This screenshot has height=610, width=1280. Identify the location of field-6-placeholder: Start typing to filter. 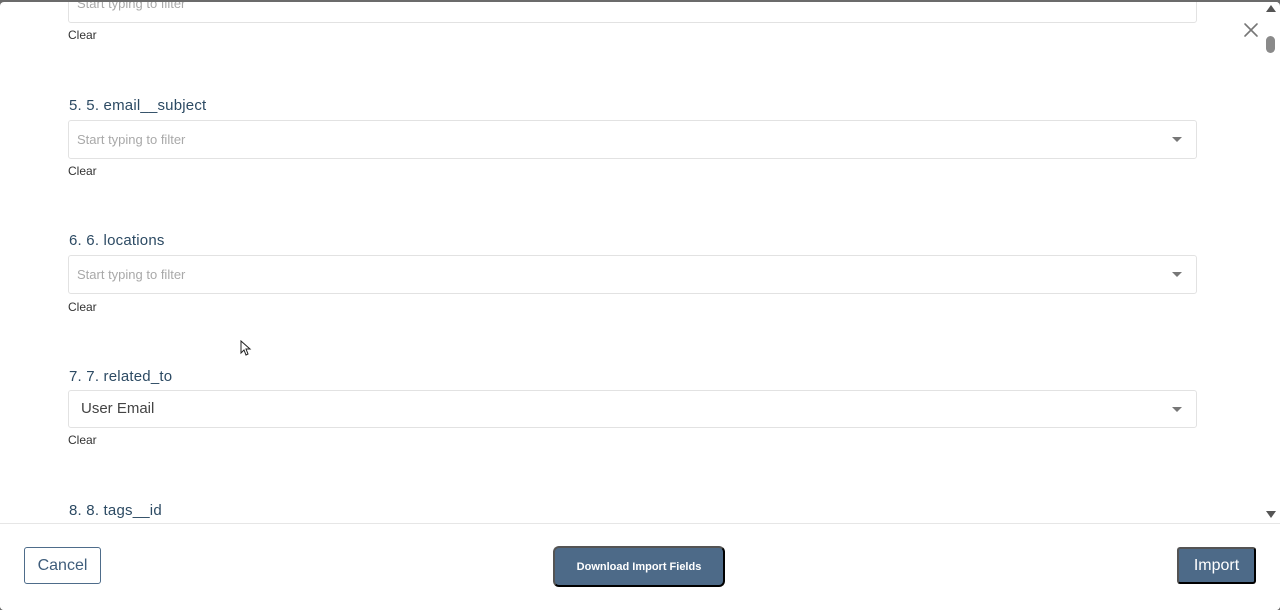
(131, 274).